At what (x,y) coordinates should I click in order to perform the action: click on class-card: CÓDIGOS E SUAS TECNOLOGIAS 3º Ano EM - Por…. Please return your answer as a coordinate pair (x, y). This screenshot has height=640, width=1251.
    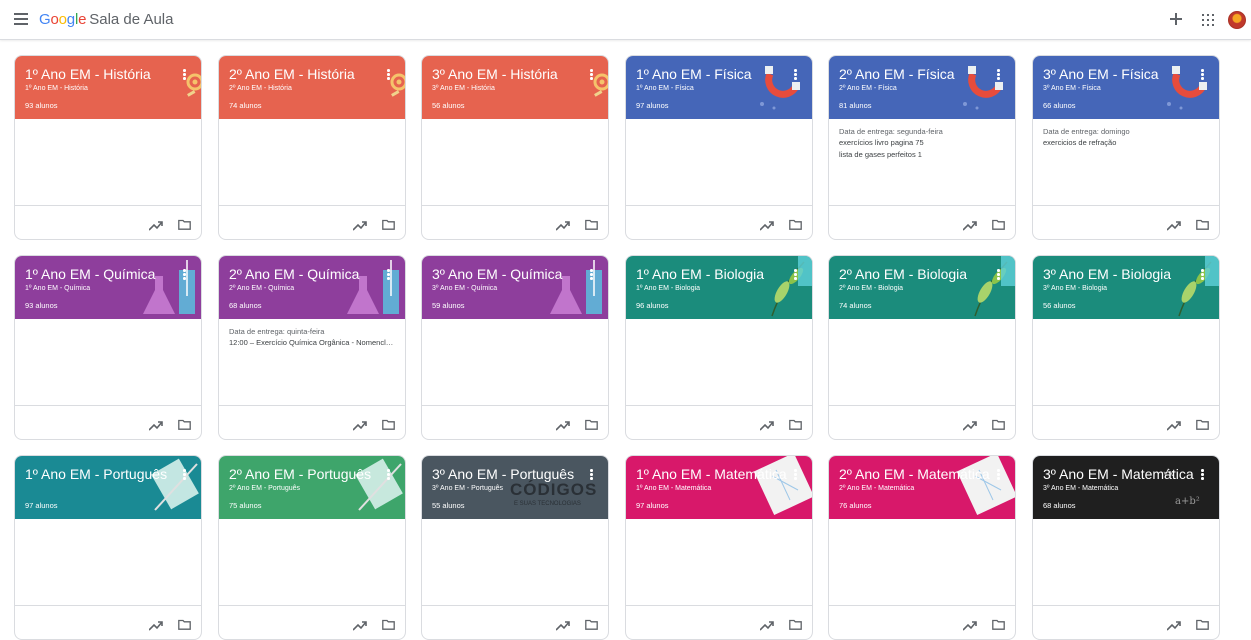
    Looking at the image, I should click on (515, 547).